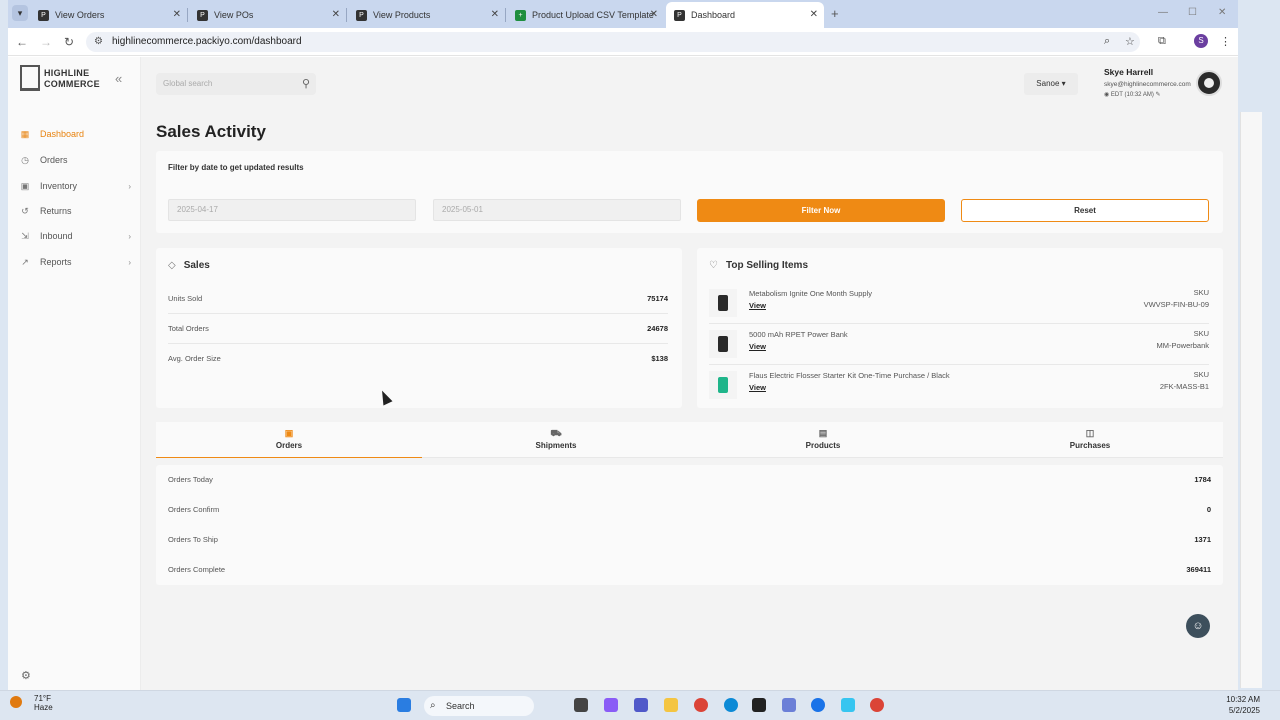  Describe the element at coordinates (404, 705) in the screenshot. I see `windows-start-icon` at that location.